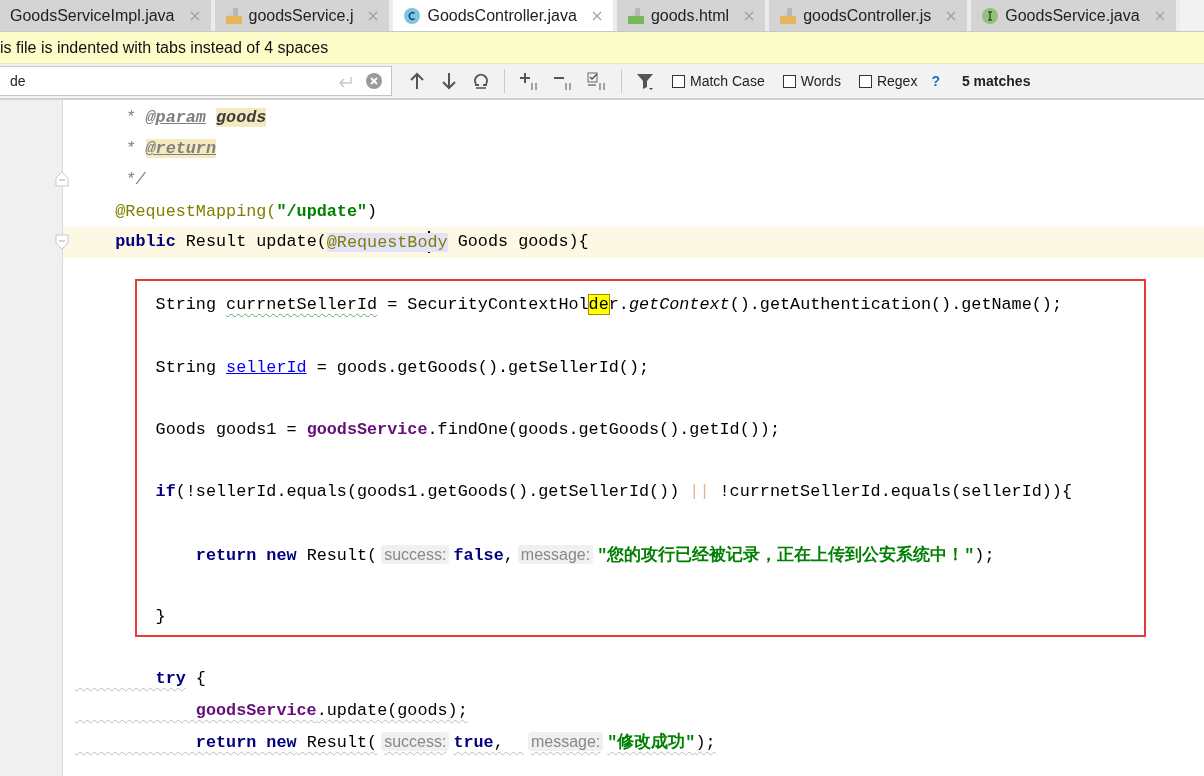 This screenshot has width=1204, height=776. Describe the element at coordinates (455, 741) in the screenshot. I see `code-line: return new Result( success: true, message: "修改成功");` at that location.